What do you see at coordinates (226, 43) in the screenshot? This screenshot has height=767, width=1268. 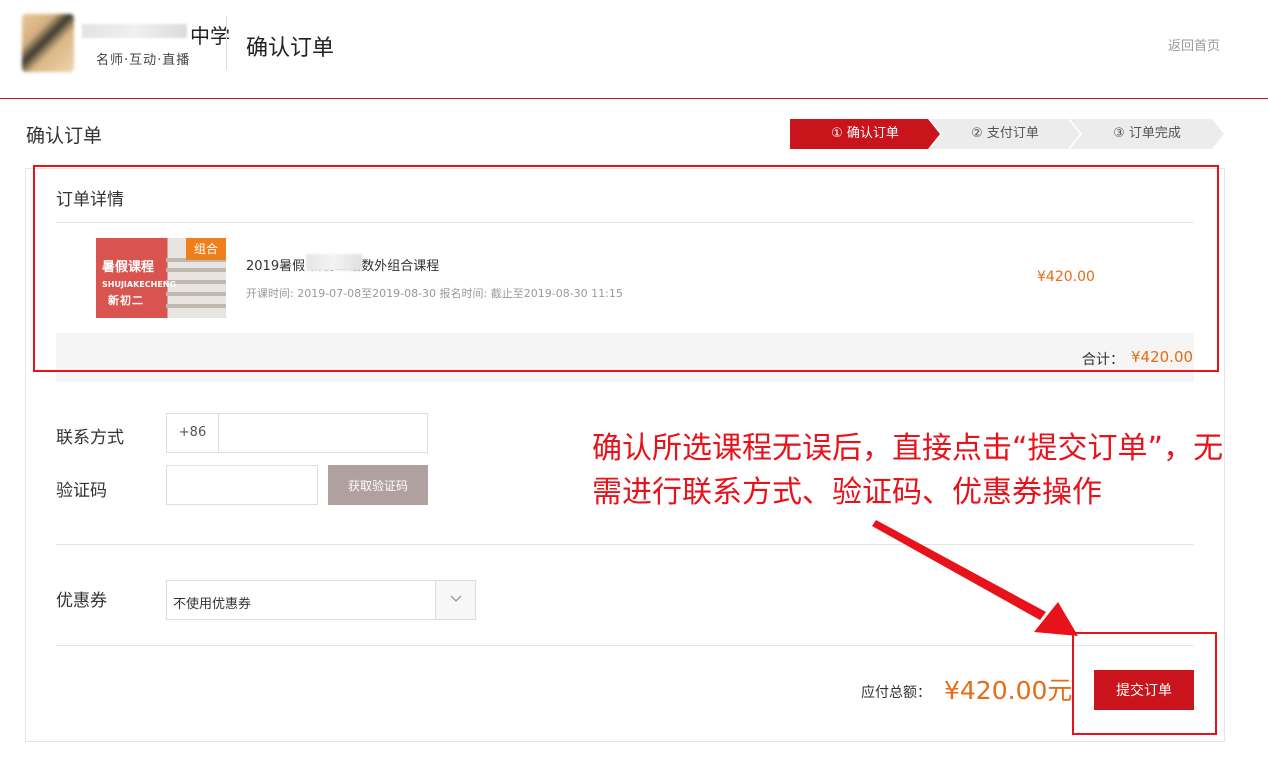 I see `header-divider` at bounding box center [226, 43].